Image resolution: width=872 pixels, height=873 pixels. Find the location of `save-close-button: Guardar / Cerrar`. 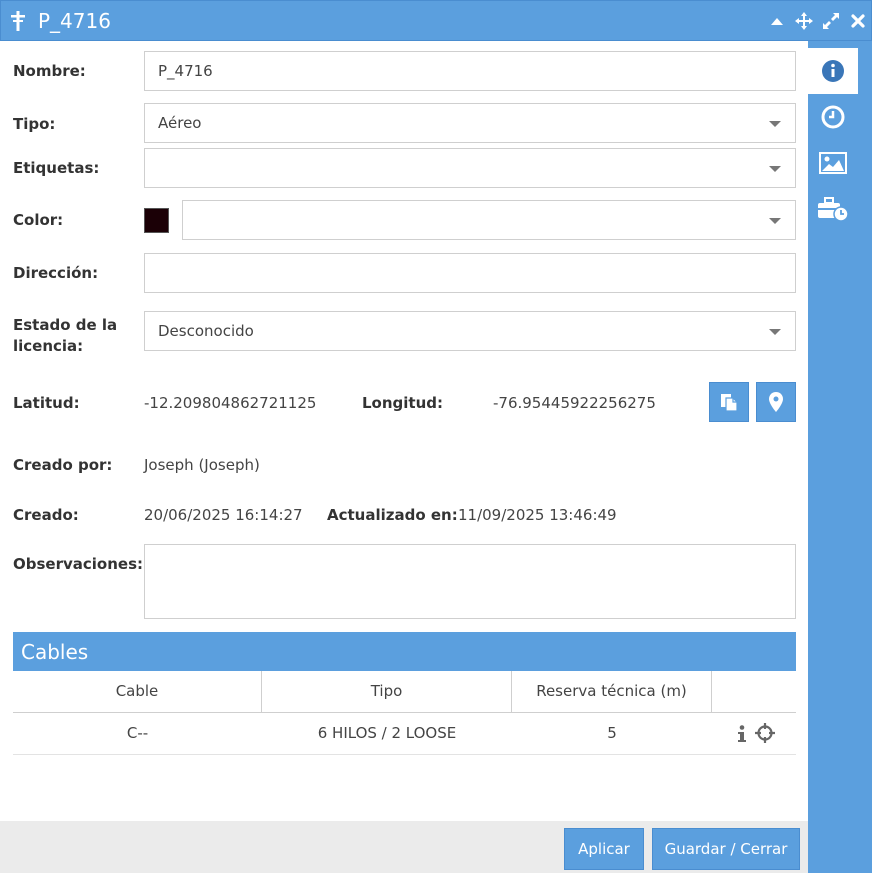

save-close-button: Guardar / Cerrar is located at coordinates (726, 849).